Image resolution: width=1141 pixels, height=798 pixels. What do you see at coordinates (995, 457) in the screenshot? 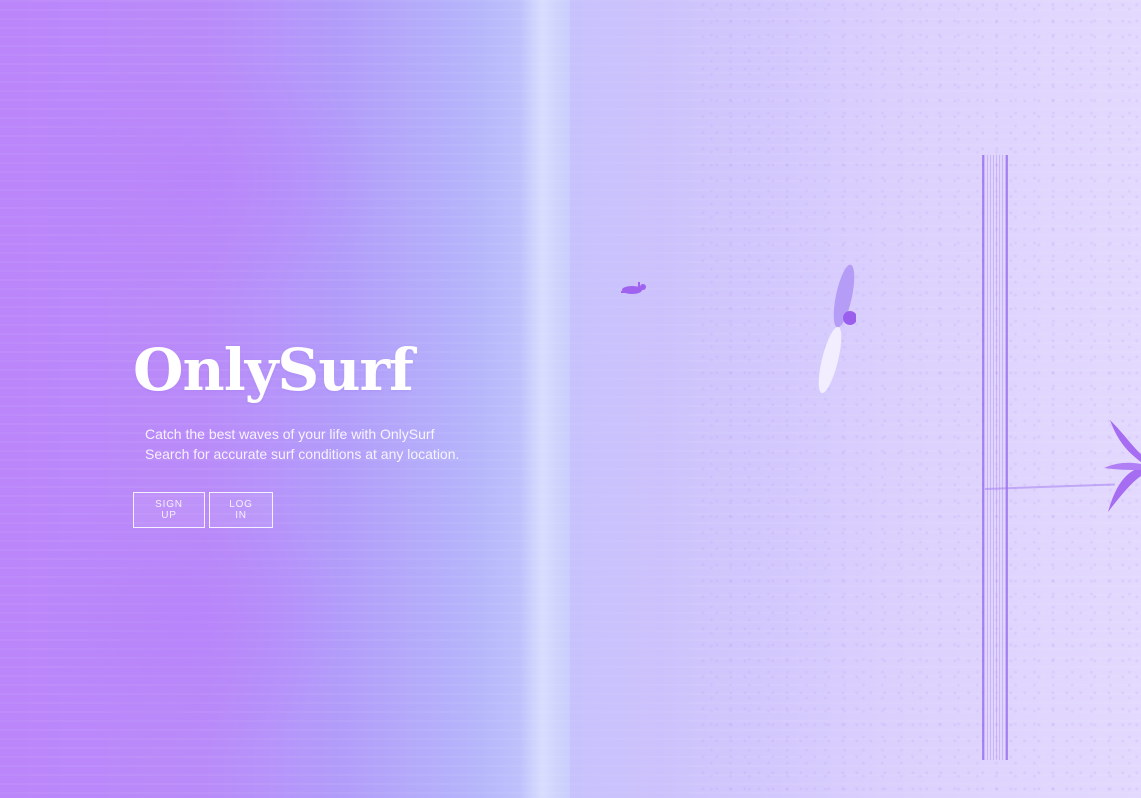
I see `volleyball-net-image` at bounding box center [995, 457].